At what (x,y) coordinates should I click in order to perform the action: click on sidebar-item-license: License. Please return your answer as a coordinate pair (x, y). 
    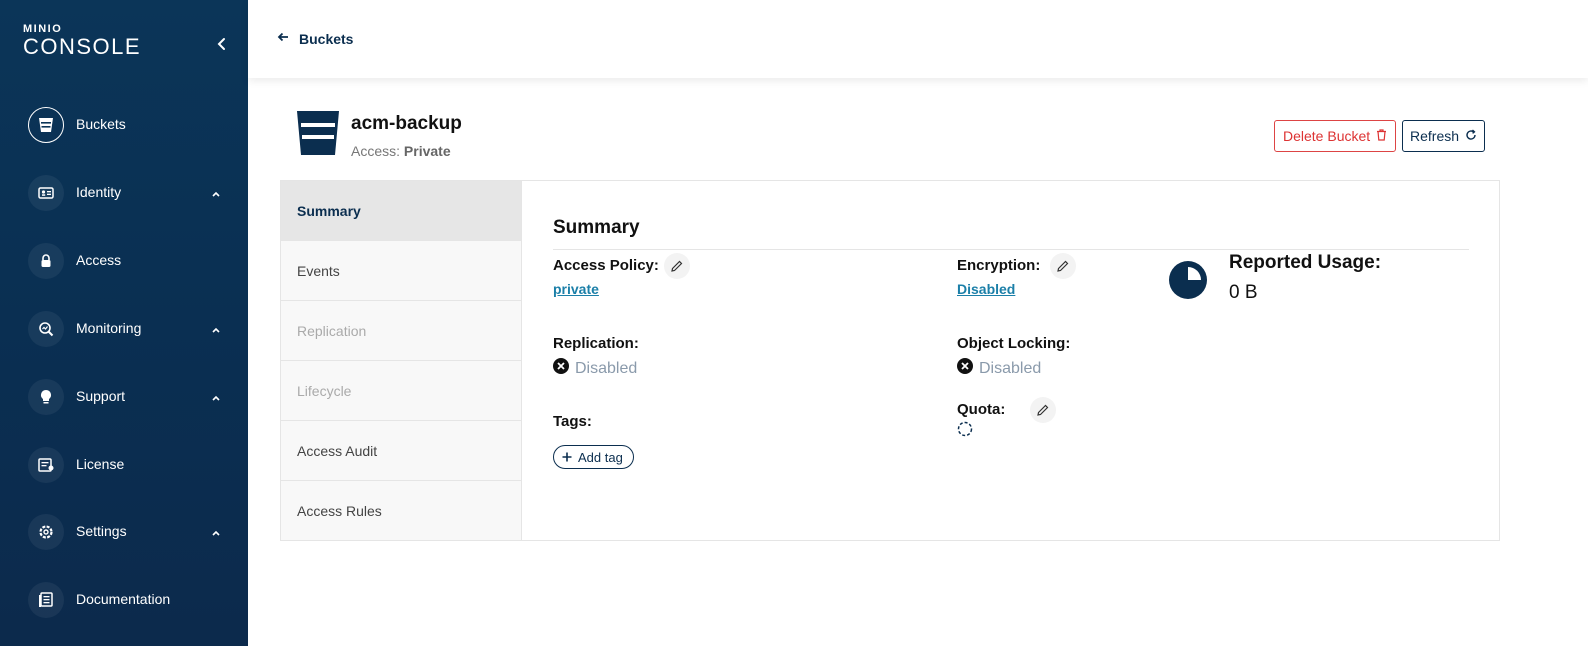
    Looking at the image, I should click on (124, 465).